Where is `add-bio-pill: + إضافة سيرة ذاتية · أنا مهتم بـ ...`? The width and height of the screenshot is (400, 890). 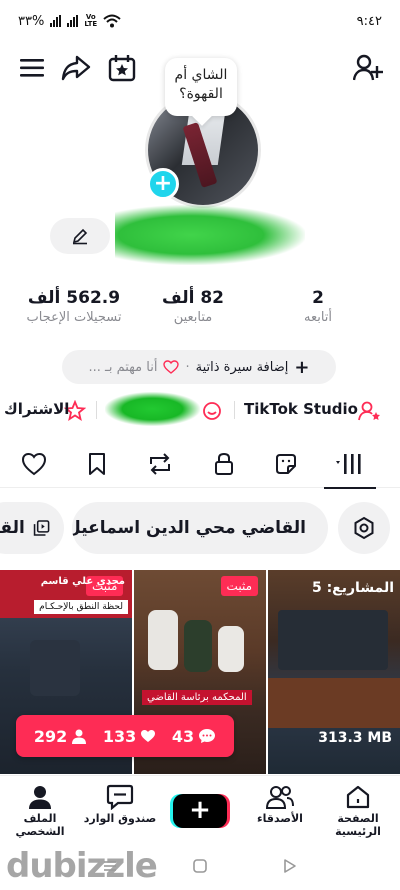 add-bio-pill: + إضافة سيرة ذاتية · أنا مهتم بـ ... is located at coordinates (199, 367).